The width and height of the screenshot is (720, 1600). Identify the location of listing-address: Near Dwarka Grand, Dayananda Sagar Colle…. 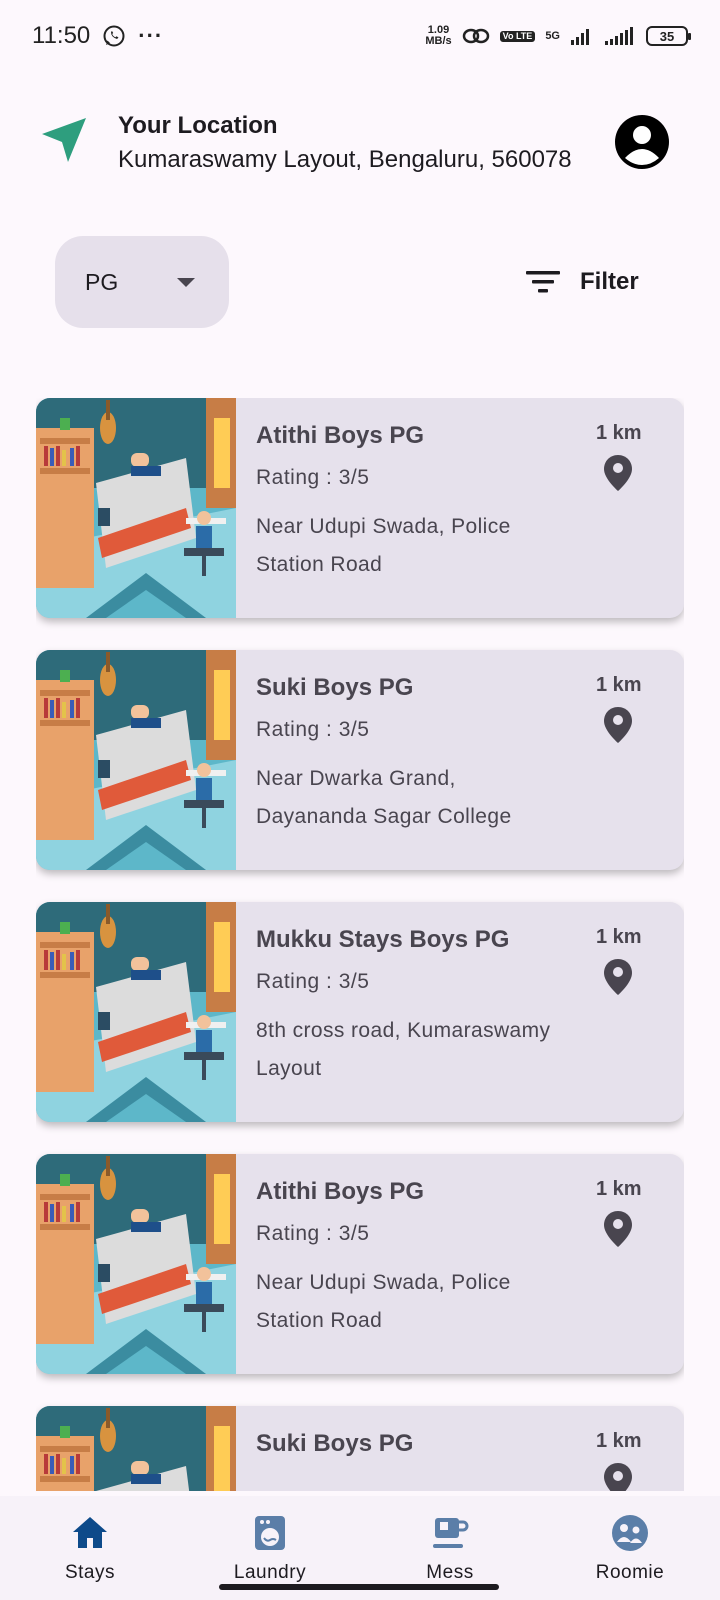
(384, 797).